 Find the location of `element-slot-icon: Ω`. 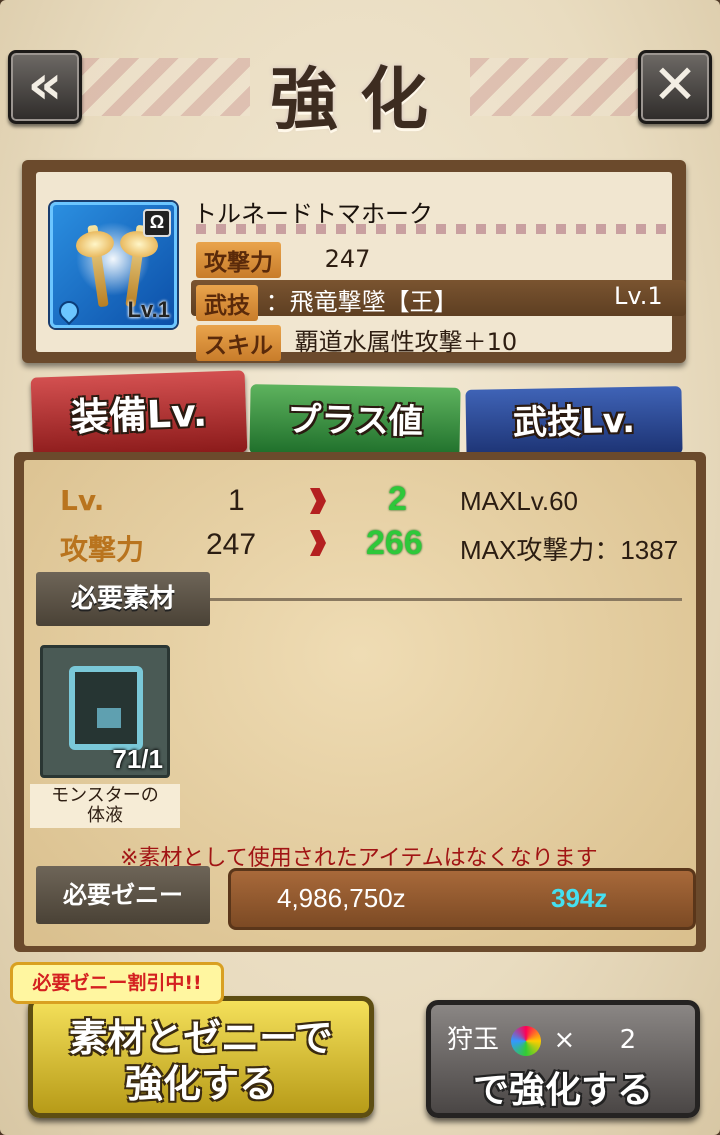

element-slot-icon: Ω is located at coordinates (157, 223).